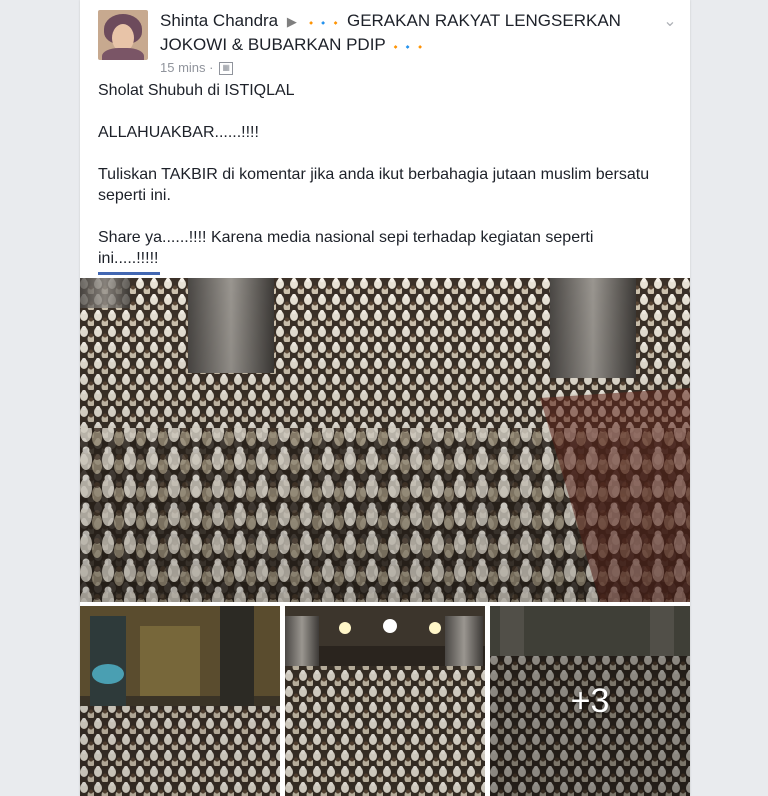  Describe the element at coordinates (178, 132) in the screenshot. I see `post-line: ALLAHUAKBAR......!!!!` at that location.